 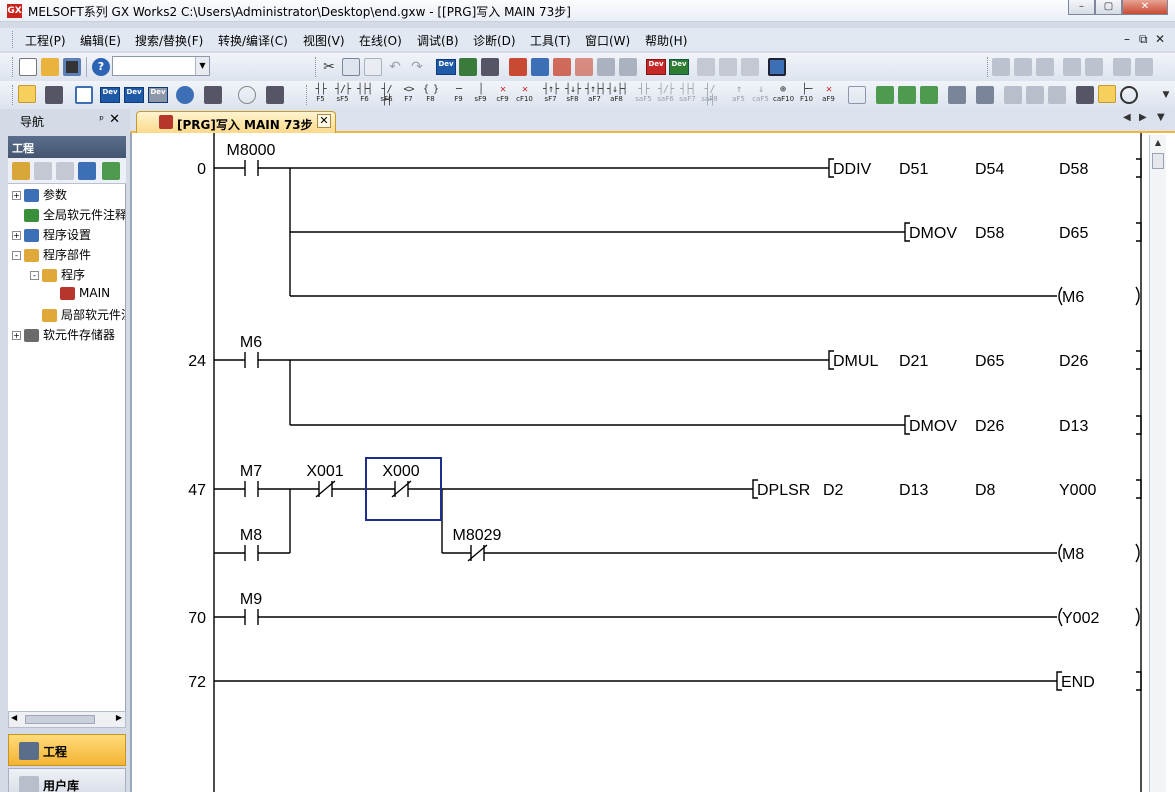 I want to click on device-register-icon: Dev, so click(x=679, y=67).